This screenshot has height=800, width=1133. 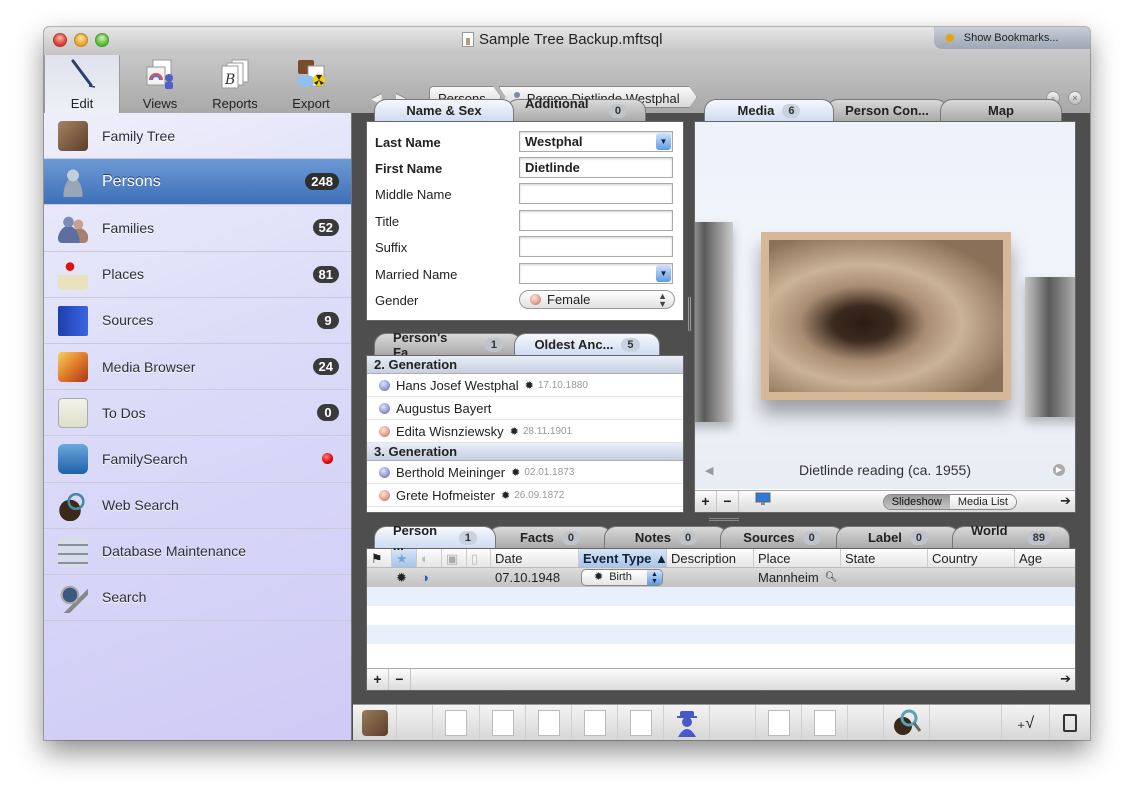 I want to click on window-title: Sample Tree Backup.mftsql, so click(x=562, y=39).